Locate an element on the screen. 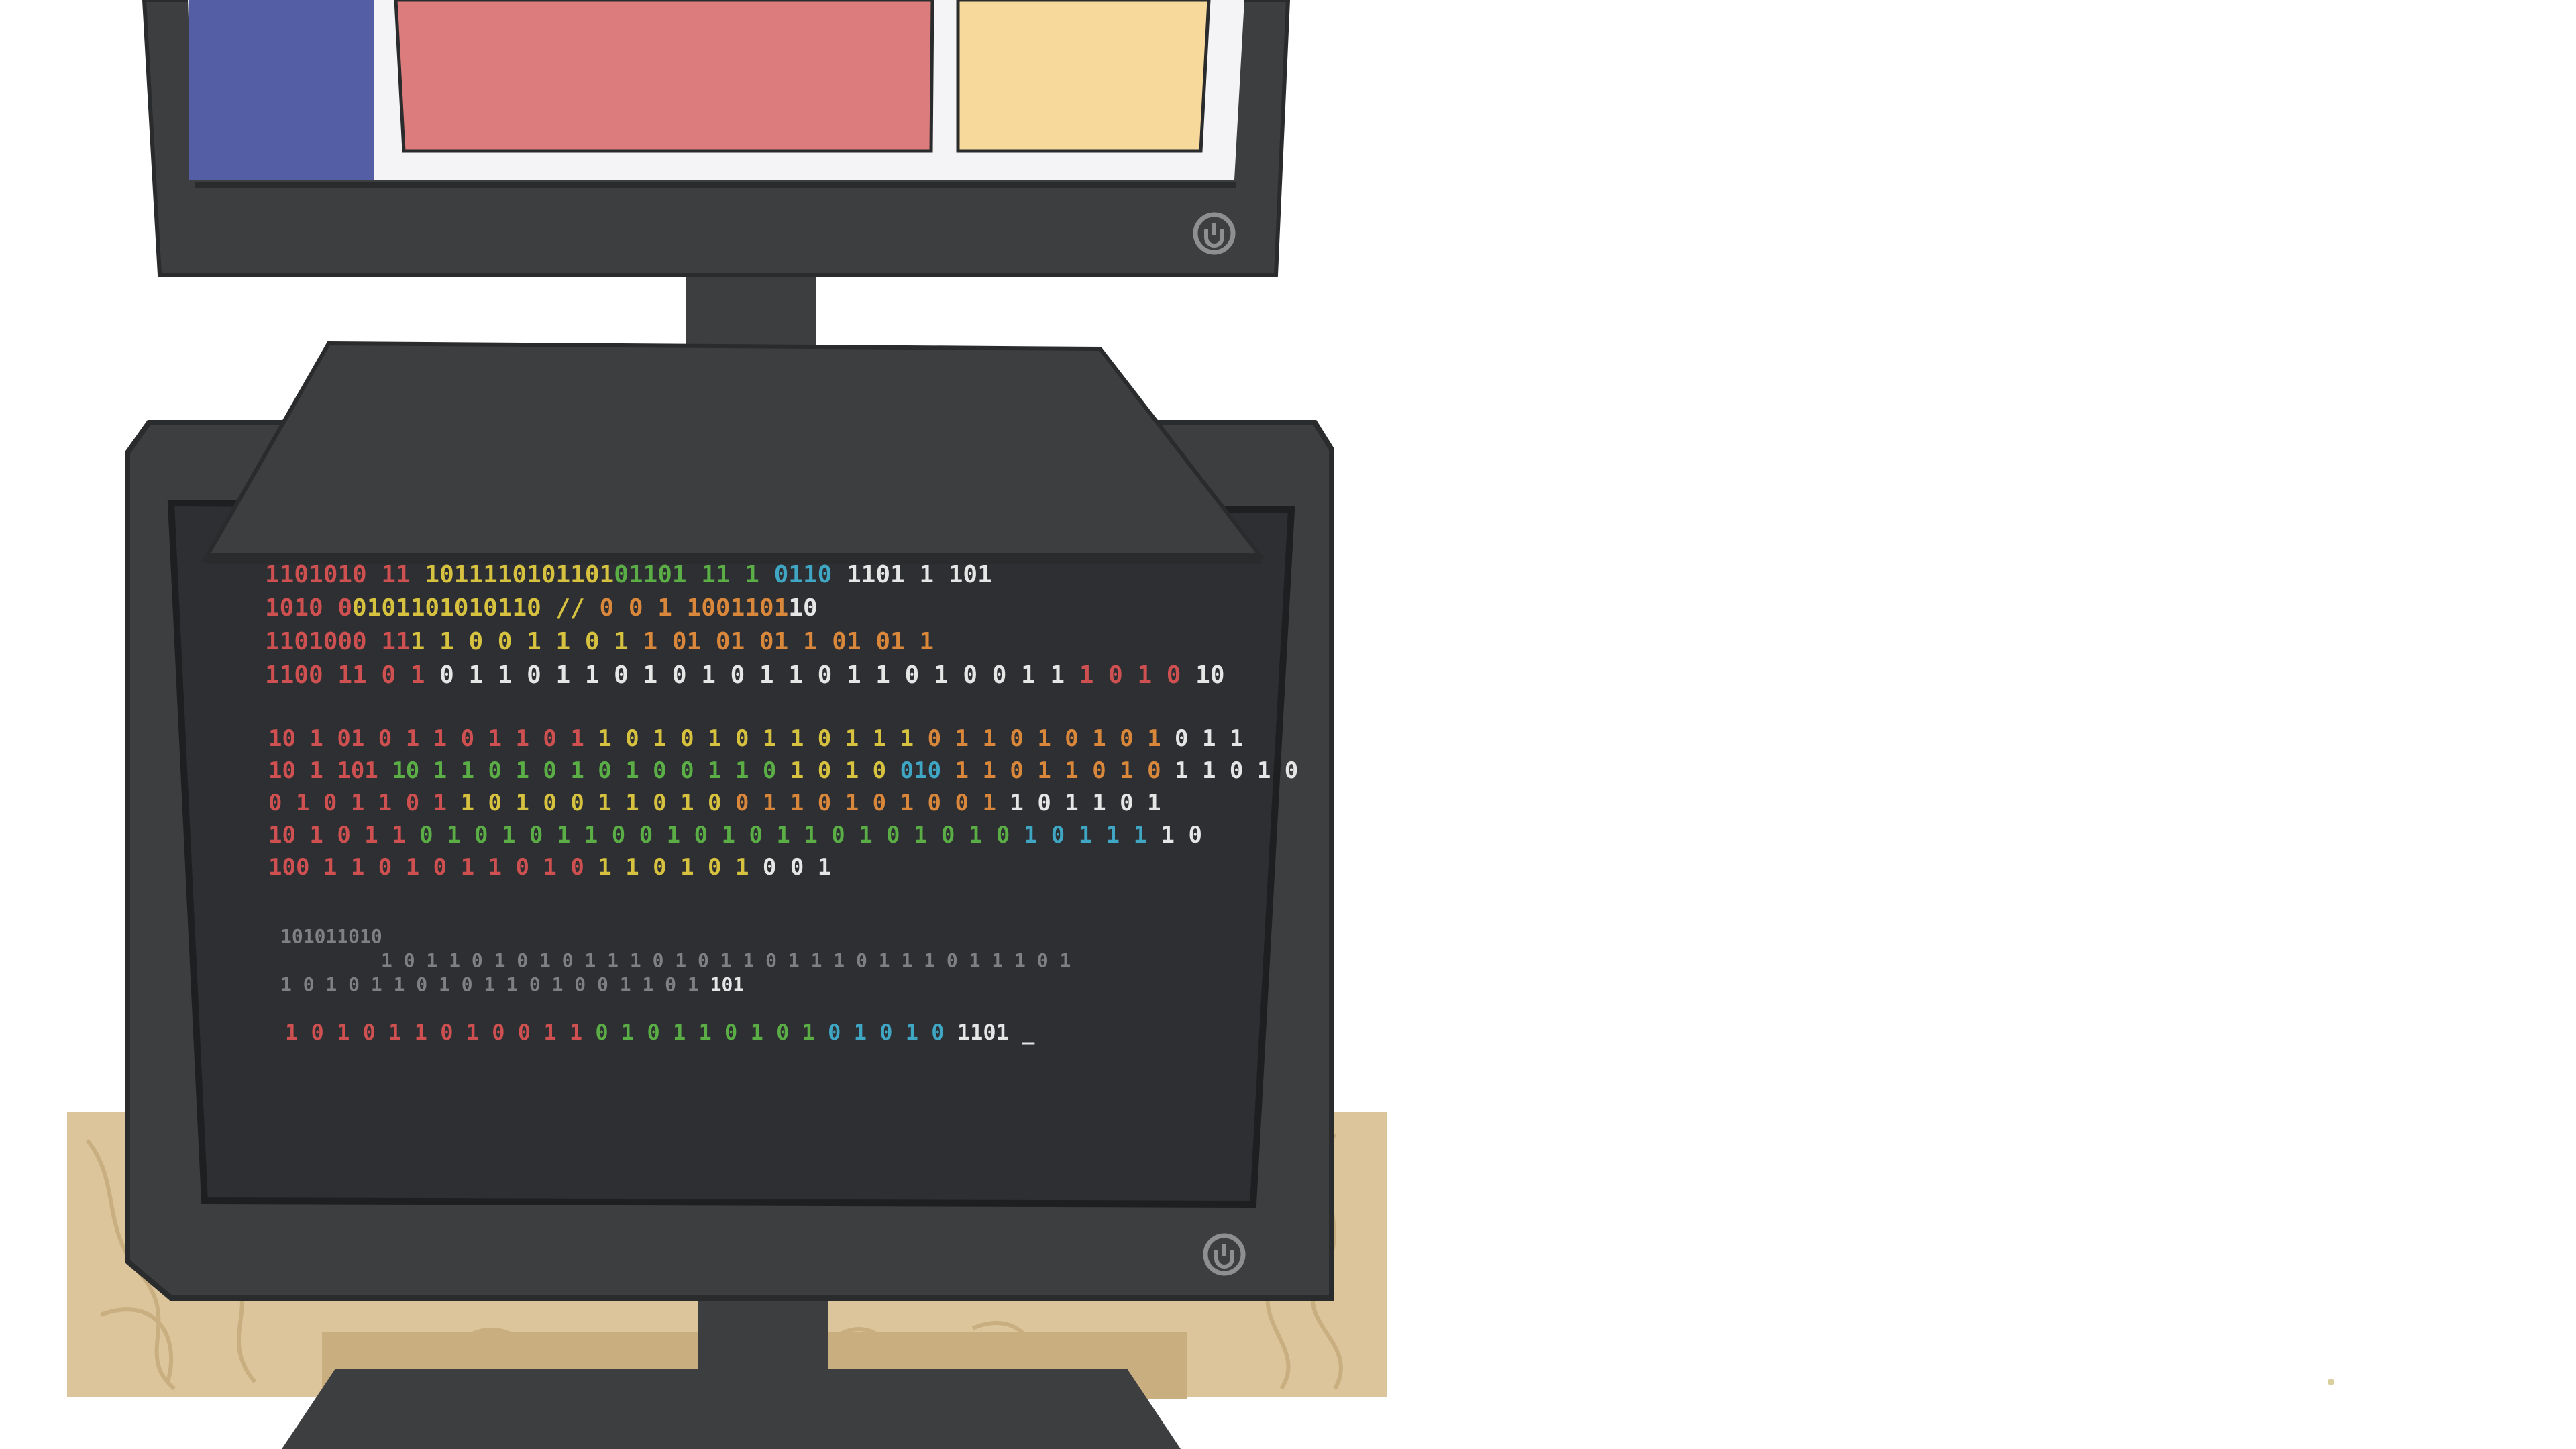 The height and width of the screenshot is (1449, 2576). binary-segment: 1 1 0 0 1 1 0 1 is located at coordinates (527, 641).